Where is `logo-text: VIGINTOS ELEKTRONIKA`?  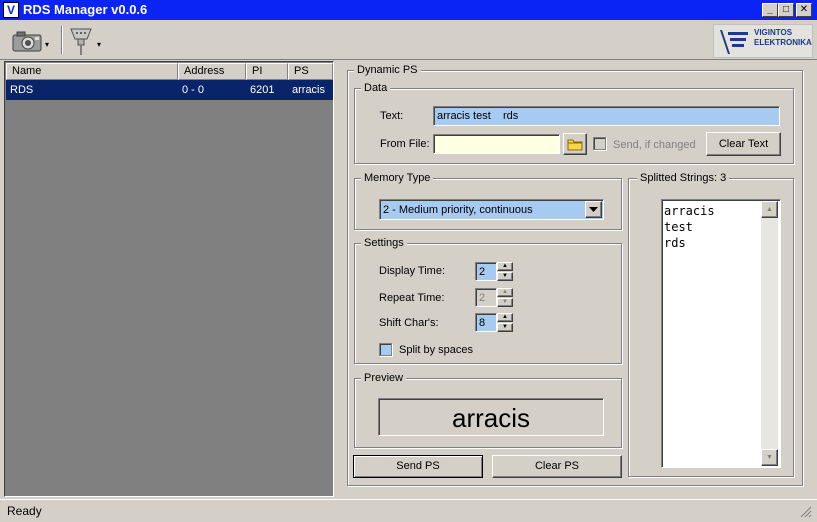 logo-text: VIGINTOS ELEKTRONIKA is located at coordinates (783, 38).